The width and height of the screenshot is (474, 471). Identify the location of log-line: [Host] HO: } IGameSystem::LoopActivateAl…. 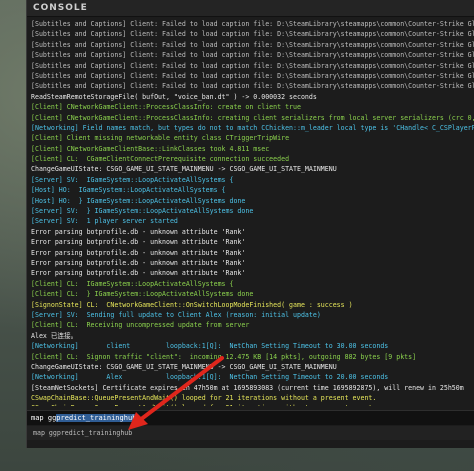
(138, 200).